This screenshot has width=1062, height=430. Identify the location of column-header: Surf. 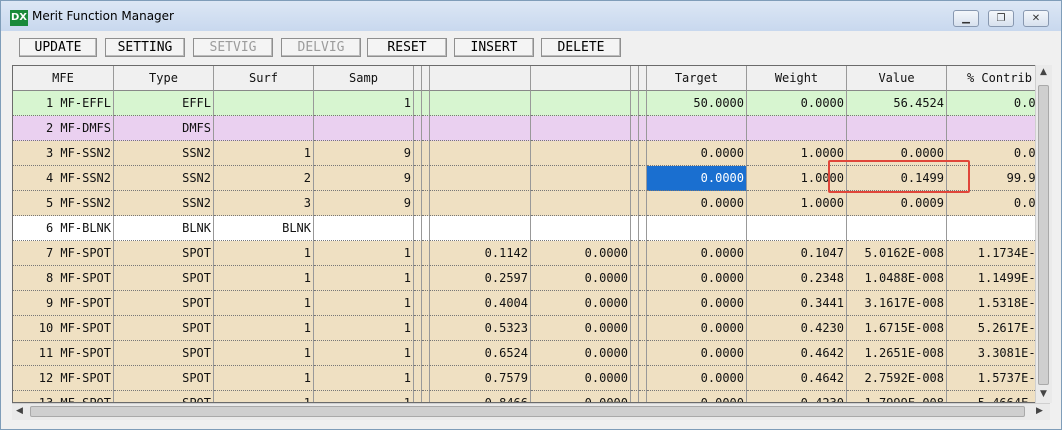
(264, 78).